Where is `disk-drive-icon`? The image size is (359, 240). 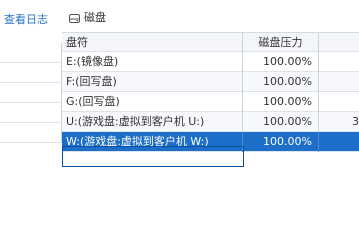
disk-drive-icon is located at coordinates (74, 18).